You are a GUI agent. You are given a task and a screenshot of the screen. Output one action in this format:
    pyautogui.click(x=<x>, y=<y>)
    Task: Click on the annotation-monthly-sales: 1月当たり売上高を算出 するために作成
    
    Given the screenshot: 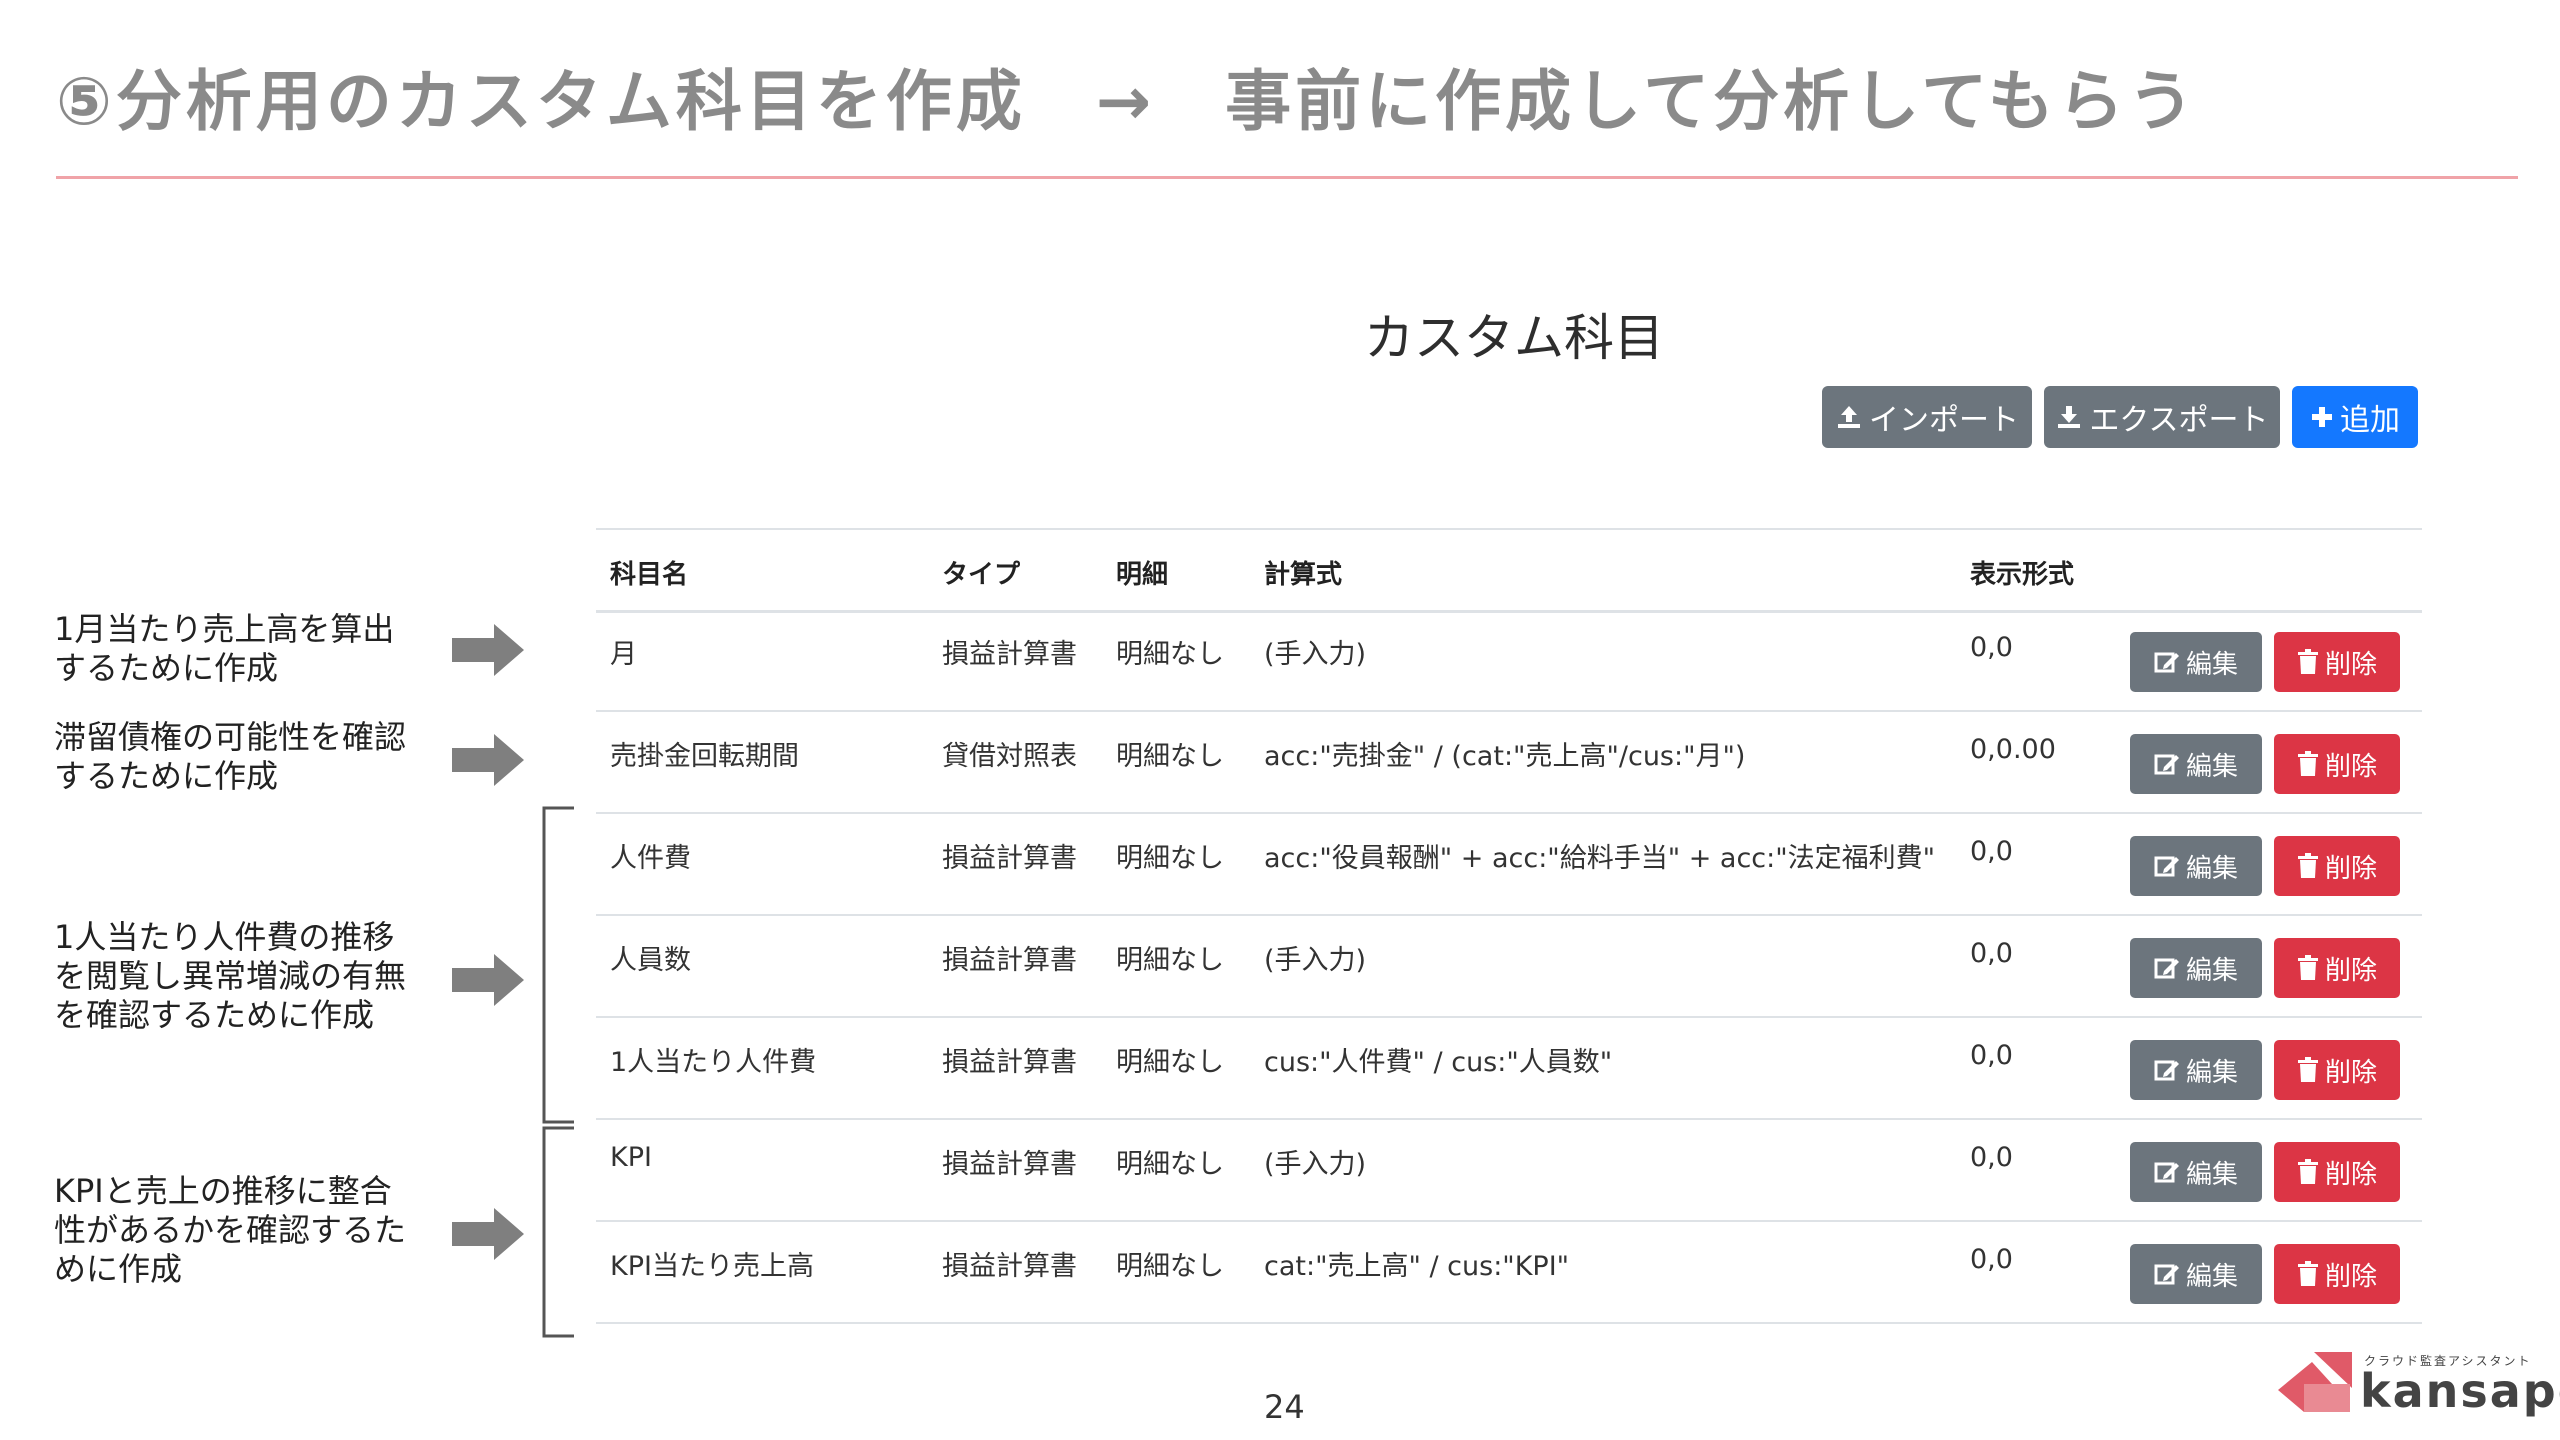 What is the action you would take?
    pyautogui.click(x=224, y=648)
    